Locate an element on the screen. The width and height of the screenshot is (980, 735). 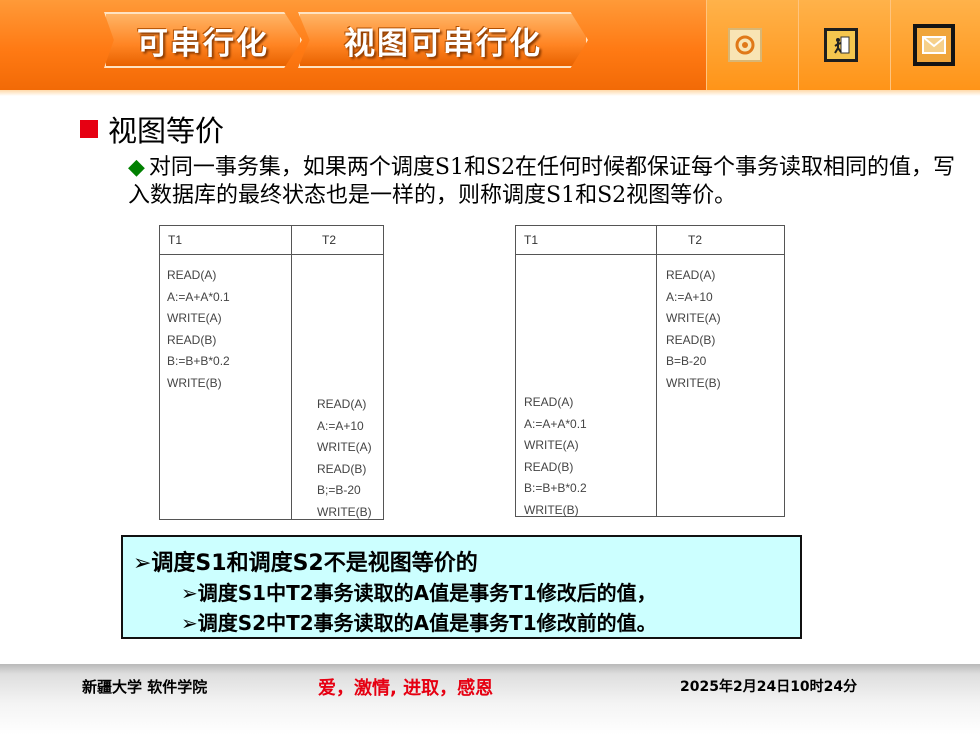
home-button is located at coordinates (745, 45).